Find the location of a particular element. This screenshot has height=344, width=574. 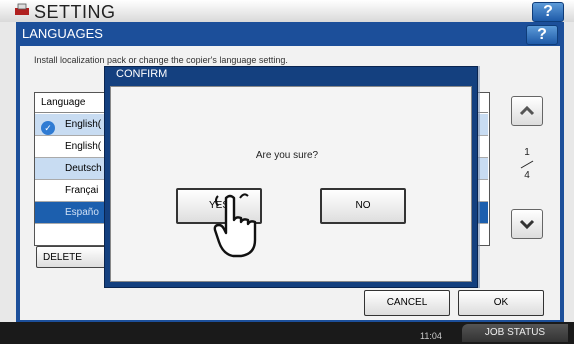

panel-help-button: ? is located at coordinates (542, 35).